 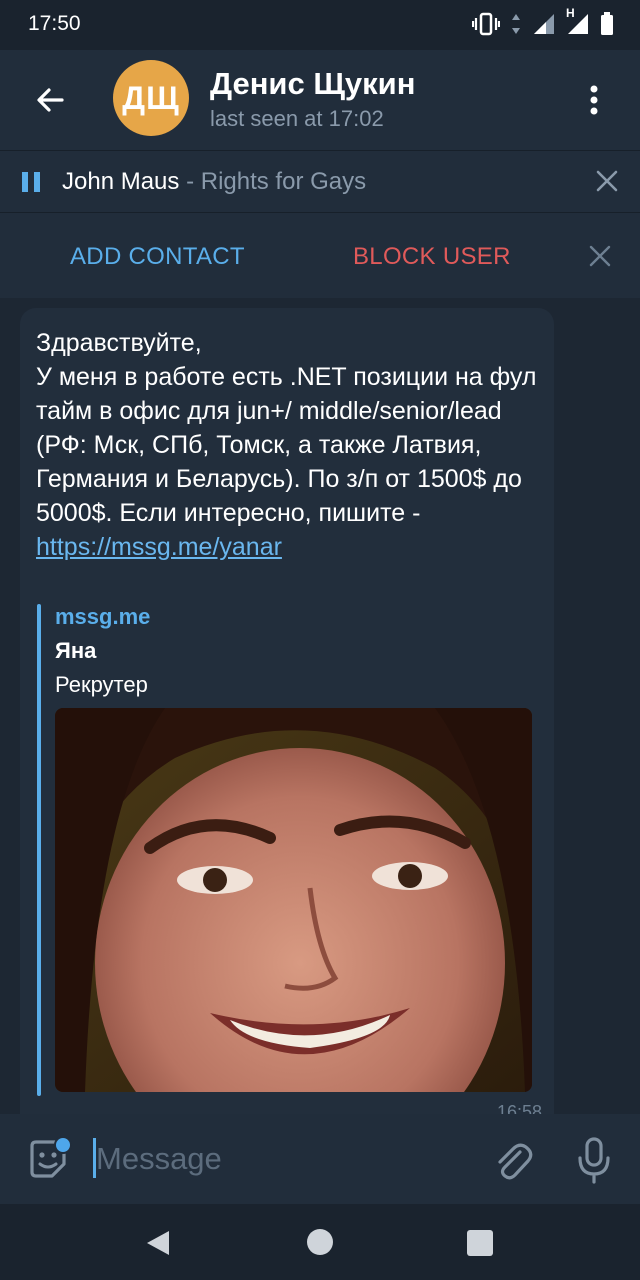 What do you see at coordinates (76, 650) in the screenshot?
I see `link-preview-title: Яна` at bounding box center [76, 650].